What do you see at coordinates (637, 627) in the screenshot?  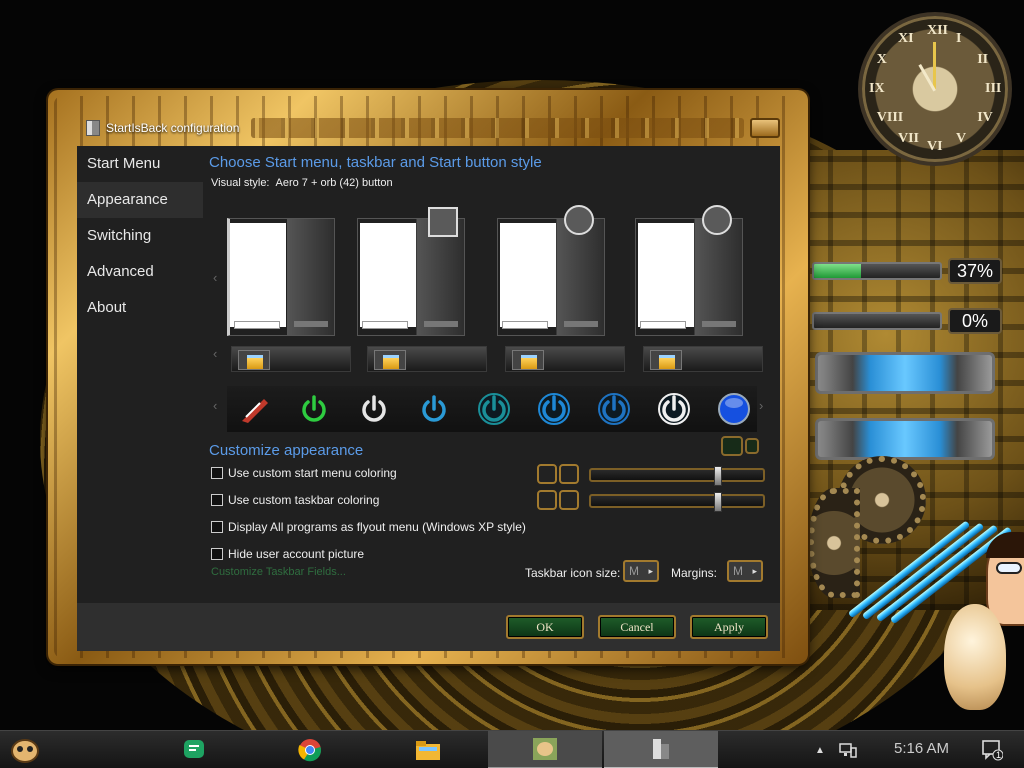 I see `cancel-button: Cancel` at bounding box center [637, 627].